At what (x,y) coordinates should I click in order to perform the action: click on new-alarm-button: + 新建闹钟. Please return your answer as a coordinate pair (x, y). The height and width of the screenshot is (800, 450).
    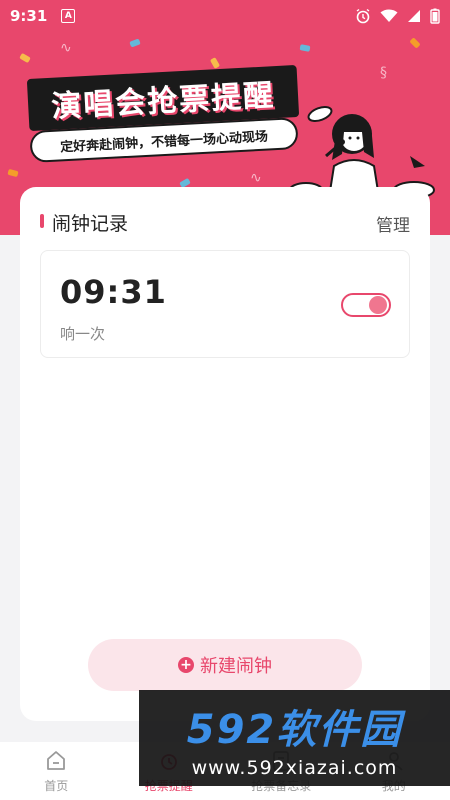
    Looking at the image, I should click on (225, 665).